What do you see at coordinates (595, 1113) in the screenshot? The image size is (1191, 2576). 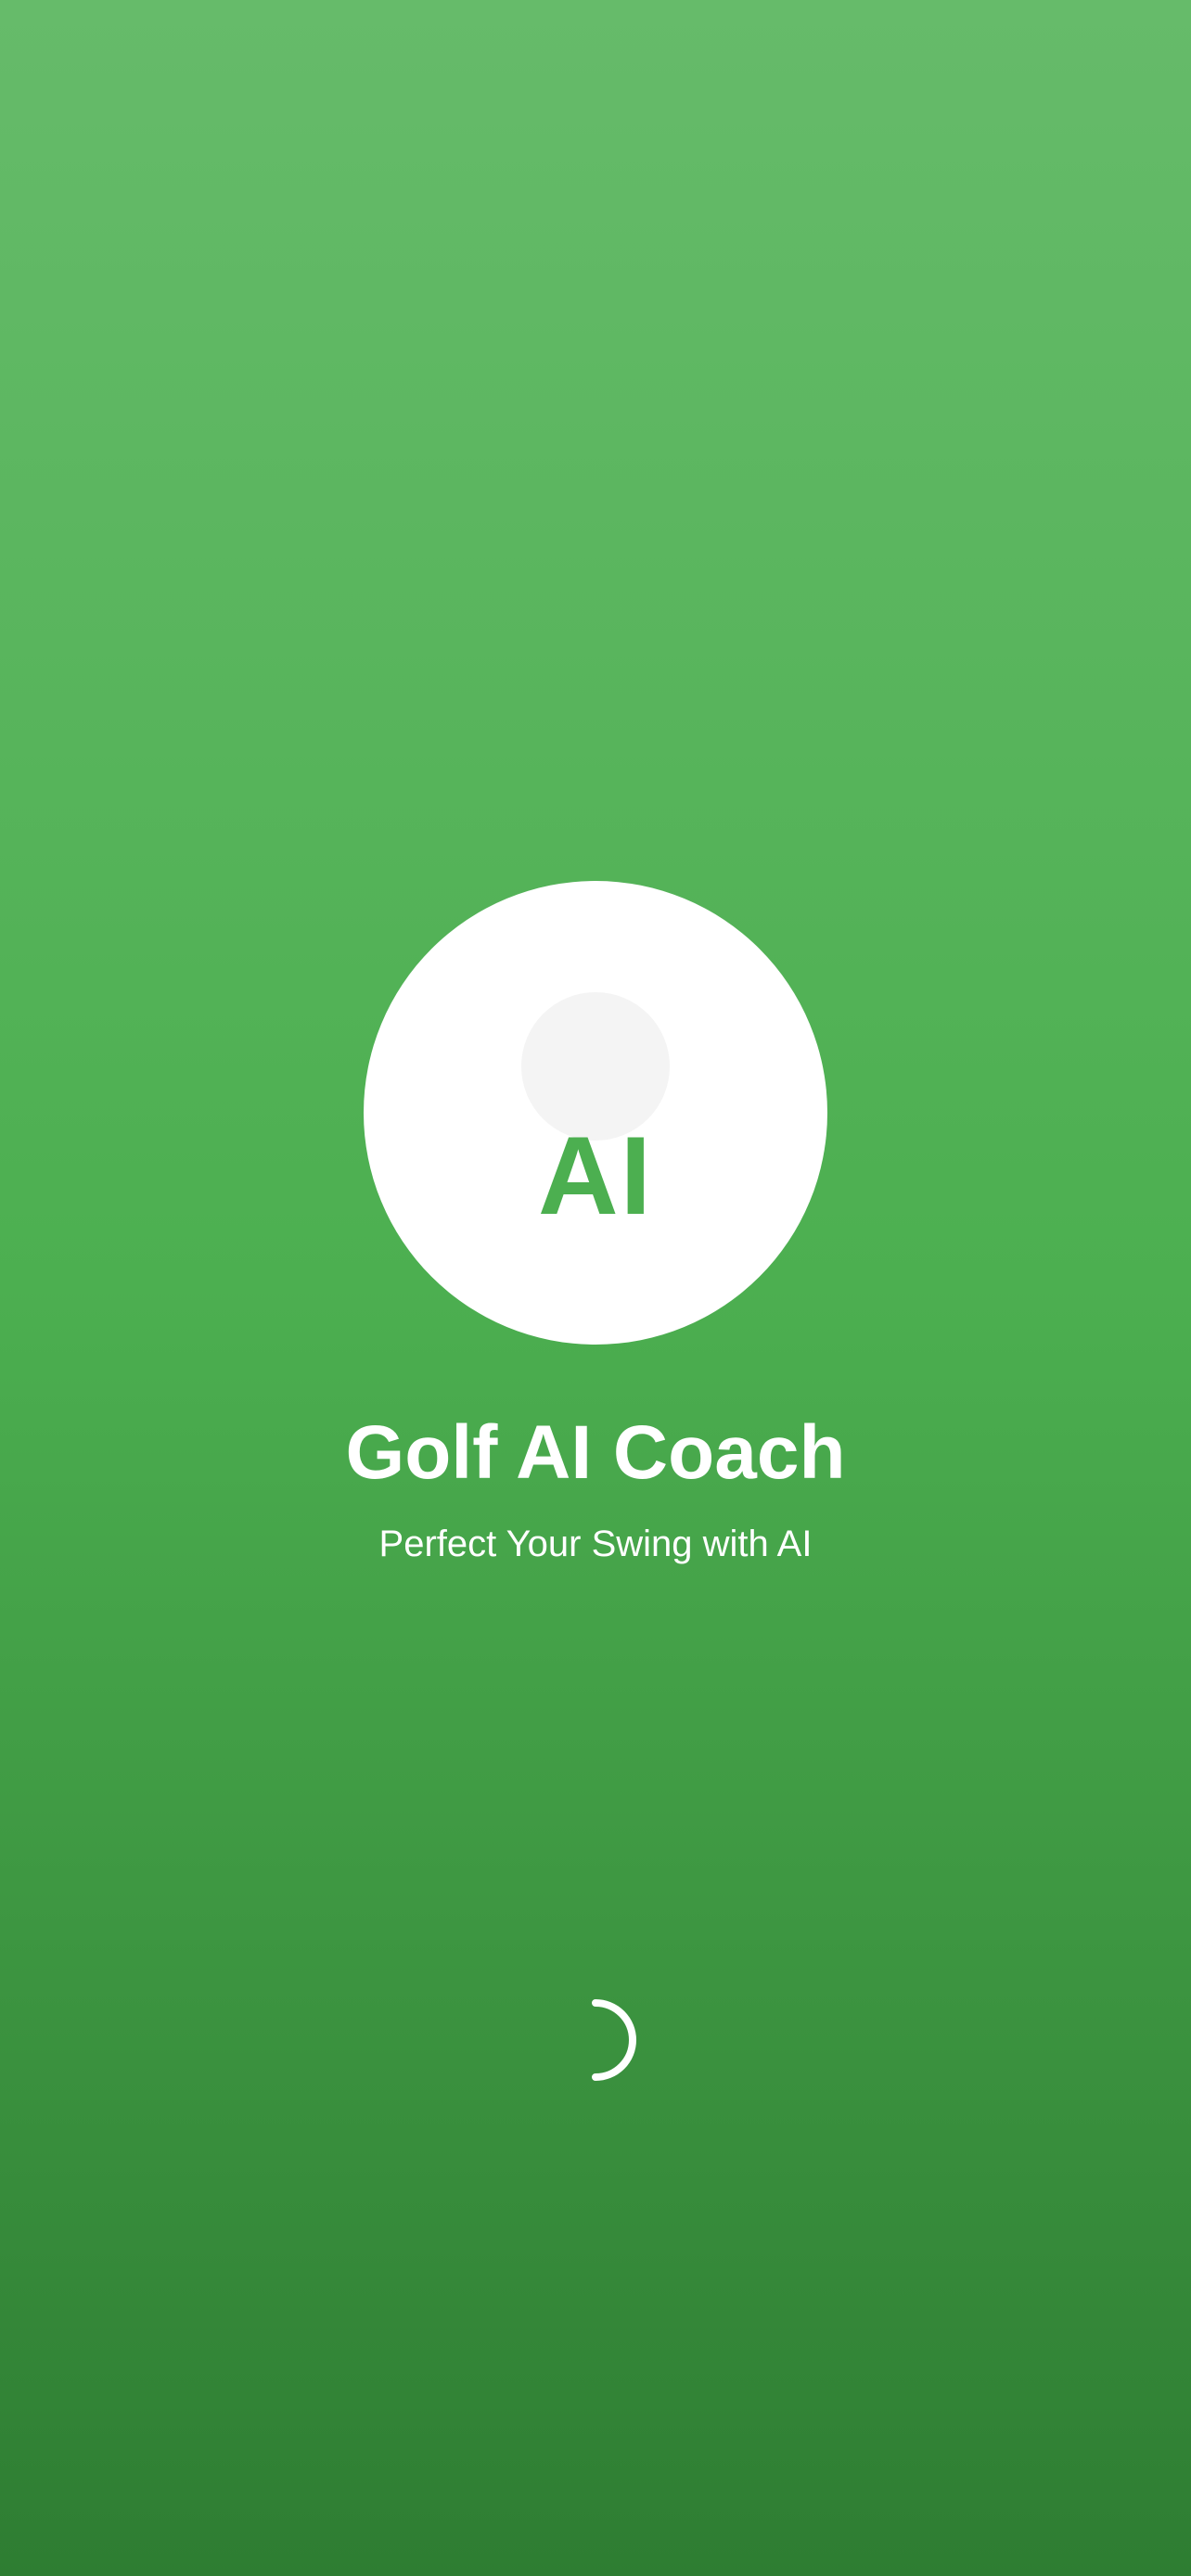 I see `app-logo: AI` at bounding box center [595, 1113].